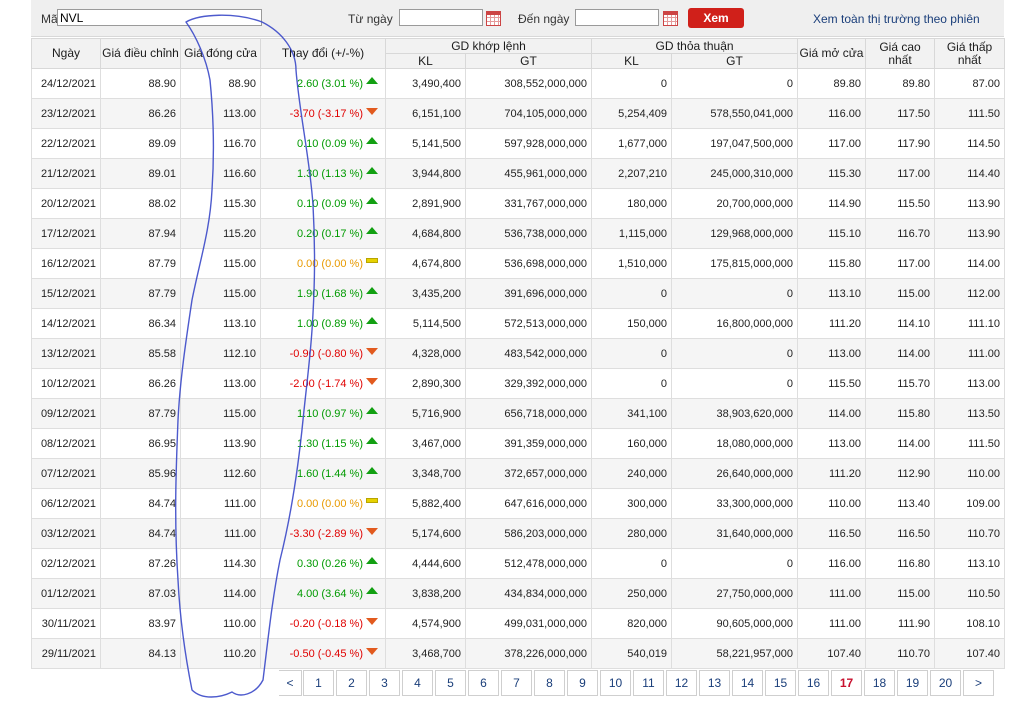 The height and width of the screenshot is (702, 1021). Describe the element at coordinates (528, 473) in the screenshot. I see `matched-value-cell: 372,657,000,000` at that location.